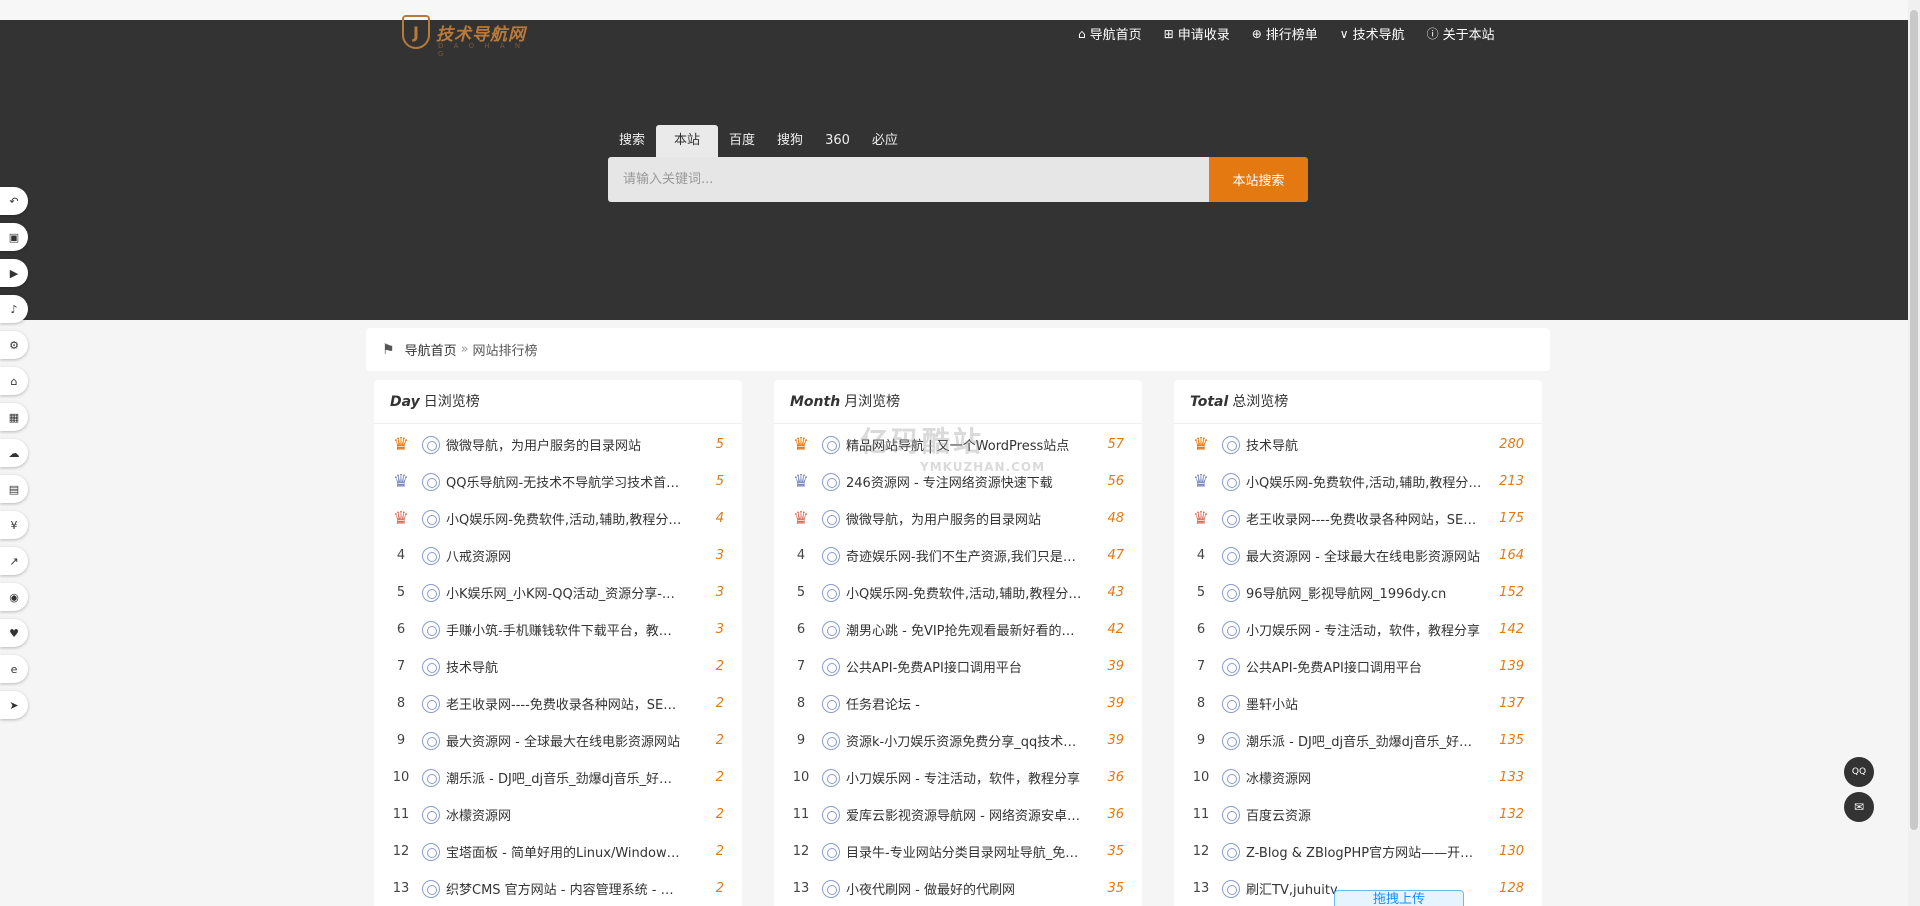 This screenshot has height=906, width=1920. I want to click on list-item: 12 Z-Blog & ZBlogPHP官方网站——开源免费的博客 130, so click(1358, 851).